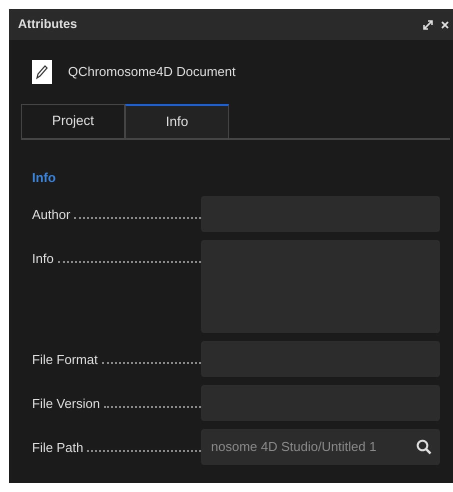 This screenshot has width=453, height=492. What do you see at coordinates (42, 72) in the screenshot?
I see `document-pencil-icon` at bounding box center [42, 72].